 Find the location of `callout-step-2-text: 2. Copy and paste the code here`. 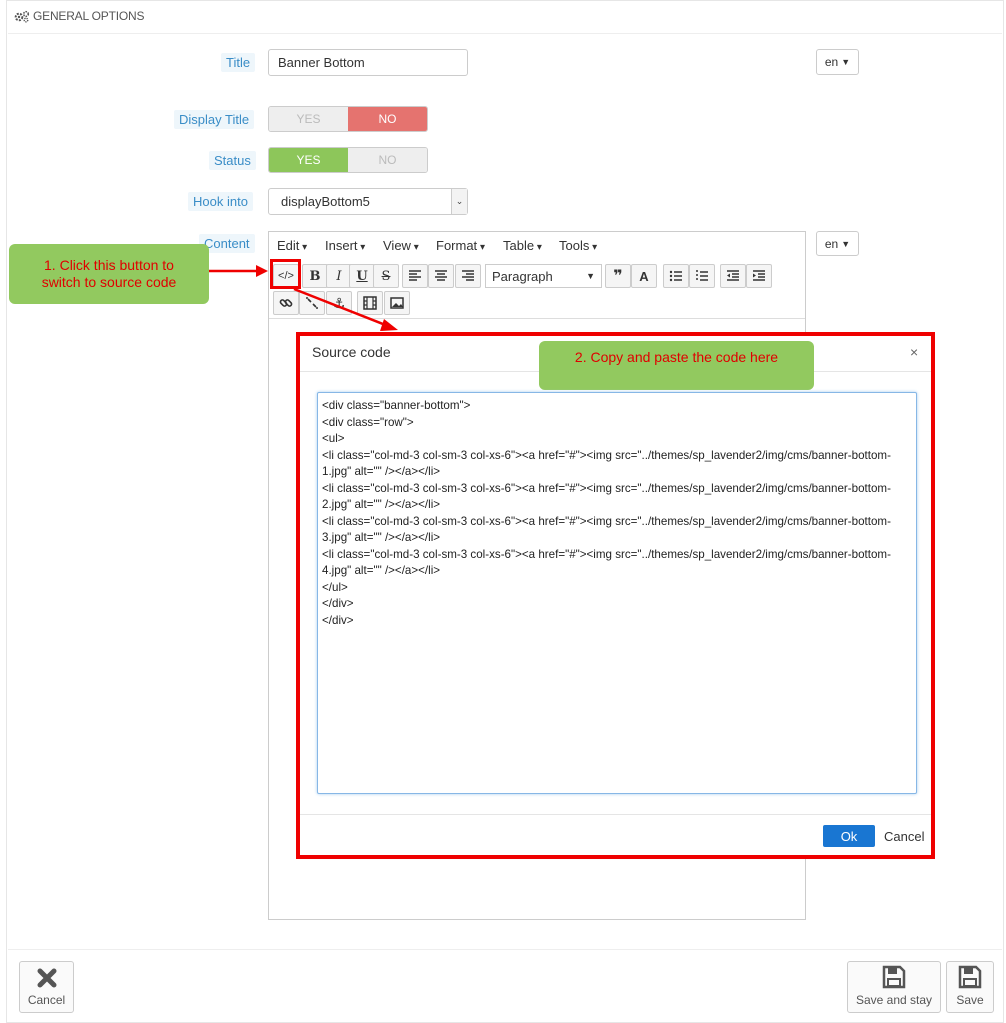

callout-step-2-text: 2. Copy and paste the code here is located at coordinates (676, 357).